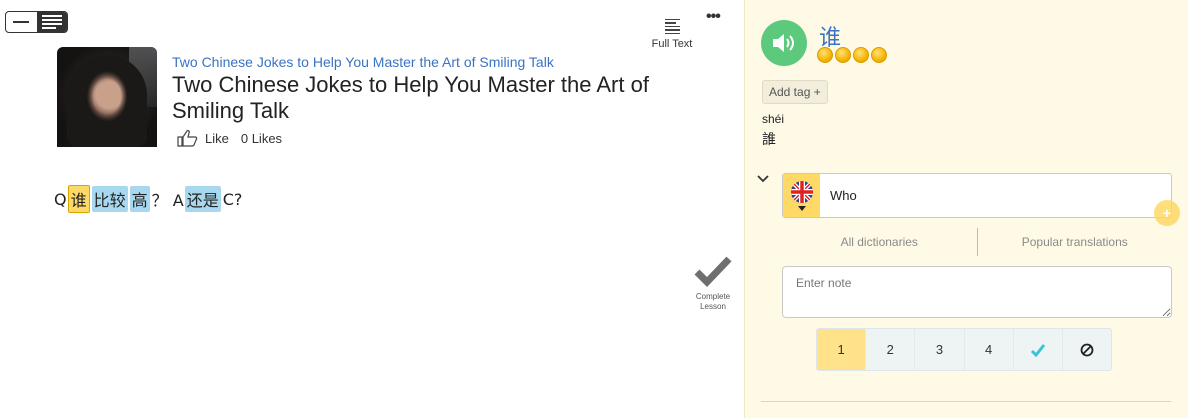 The image size is (1188, 418). What do you see at coordinates (801, 208) in the screenshot?
I see `caret-down-icon` at bounding box center [801, 208].